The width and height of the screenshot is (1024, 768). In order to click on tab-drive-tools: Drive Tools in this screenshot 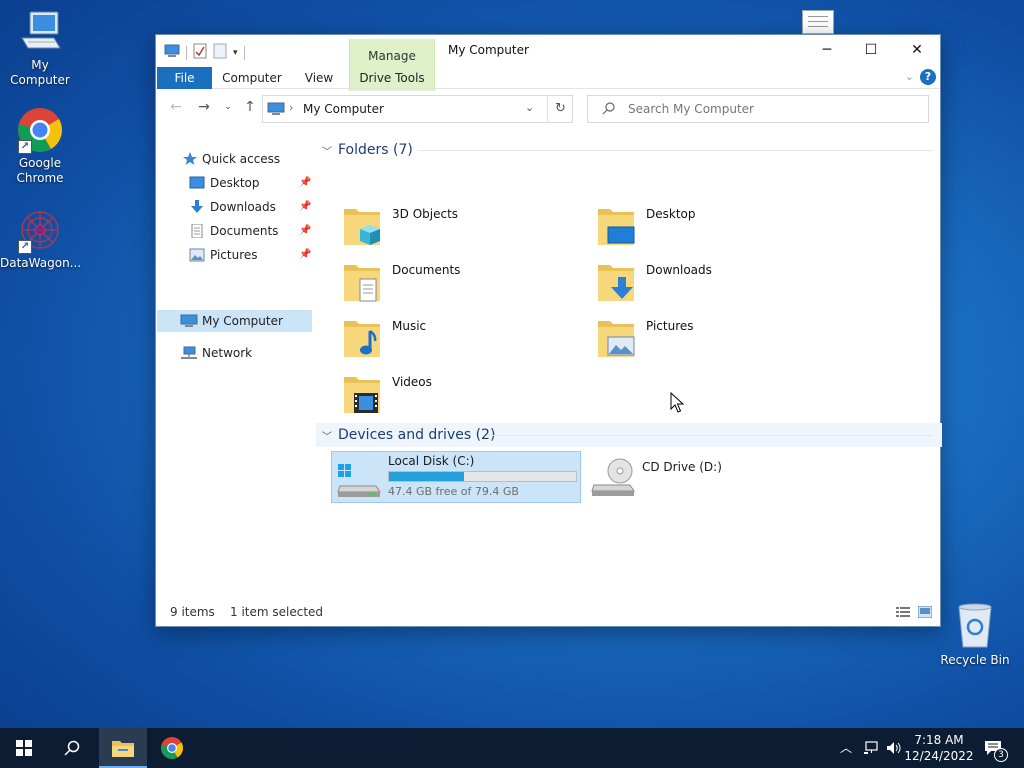, I will do `click(392, 78)`.